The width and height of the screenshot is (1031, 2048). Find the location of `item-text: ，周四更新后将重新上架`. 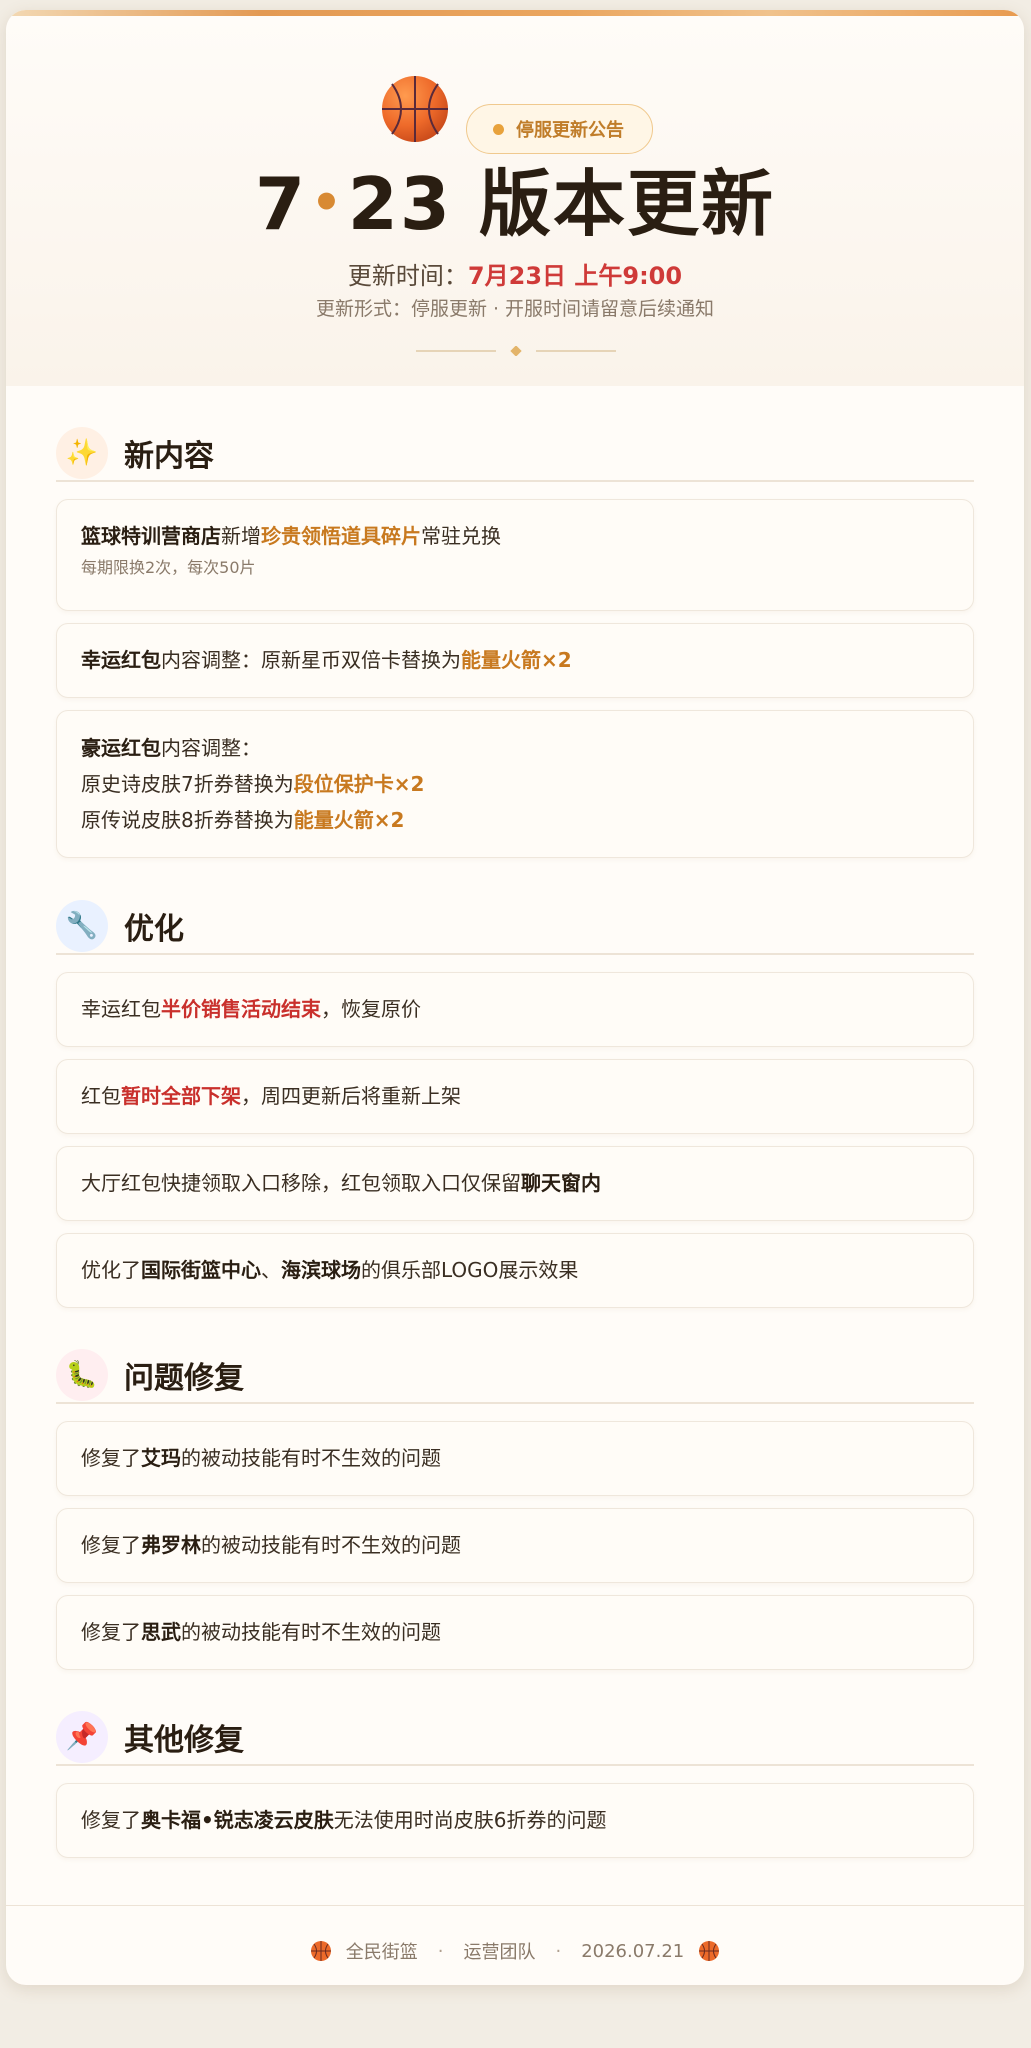

item-text: ，周四更新后将重新上架 is located at coordinates (351, 1096).